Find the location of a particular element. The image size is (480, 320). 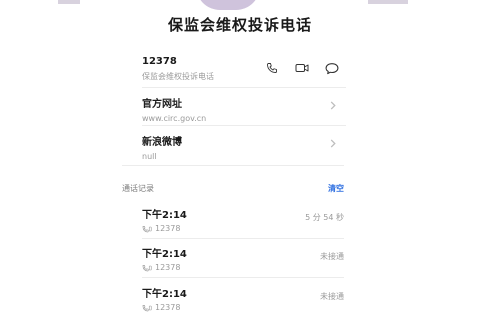

call-duration: 5 分 54 秒 is located at coordinates (324, 217).